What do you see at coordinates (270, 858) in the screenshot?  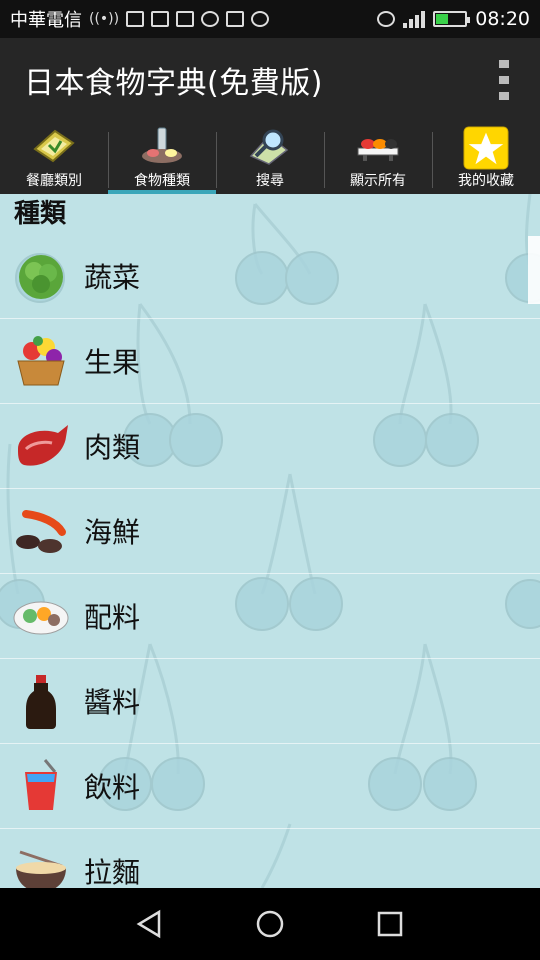 I see `list-item: 拉麵` at bounding box center [270, 858].